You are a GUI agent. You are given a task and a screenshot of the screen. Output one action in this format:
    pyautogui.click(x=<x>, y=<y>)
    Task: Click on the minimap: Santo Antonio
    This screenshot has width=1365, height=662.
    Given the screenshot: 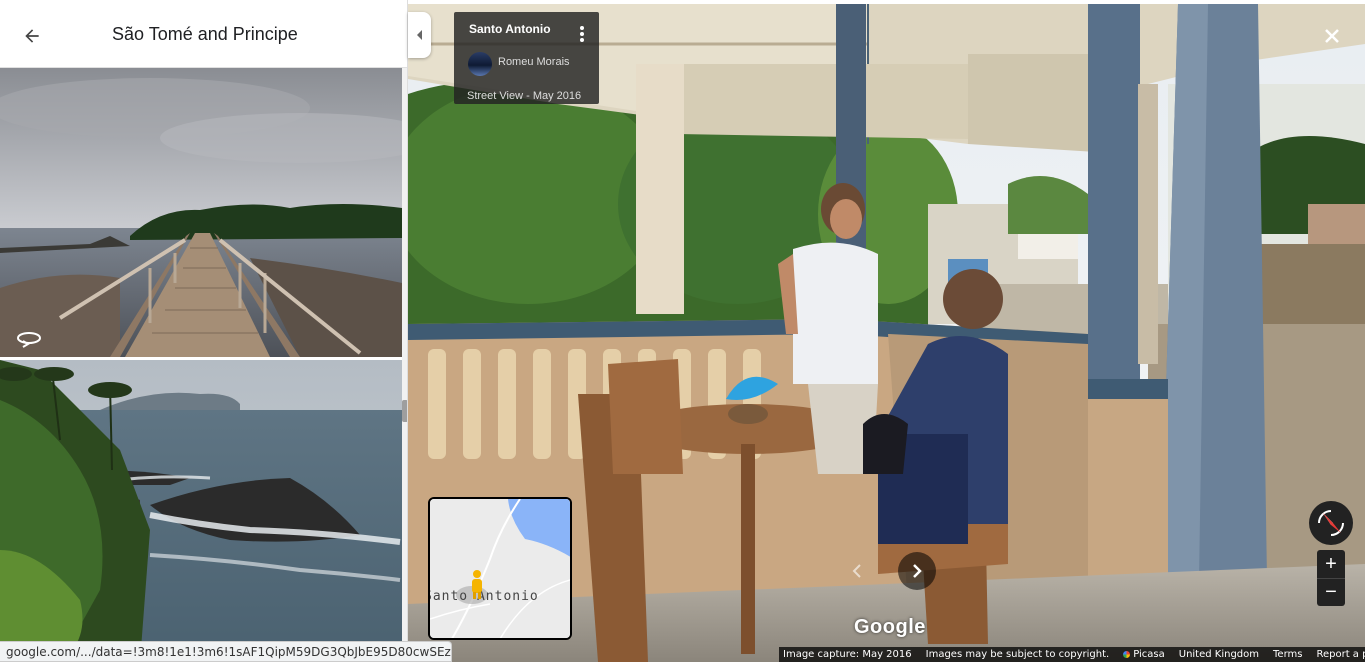 What is the action you would take?
    pyautogui.click(x=500, y=568)
    